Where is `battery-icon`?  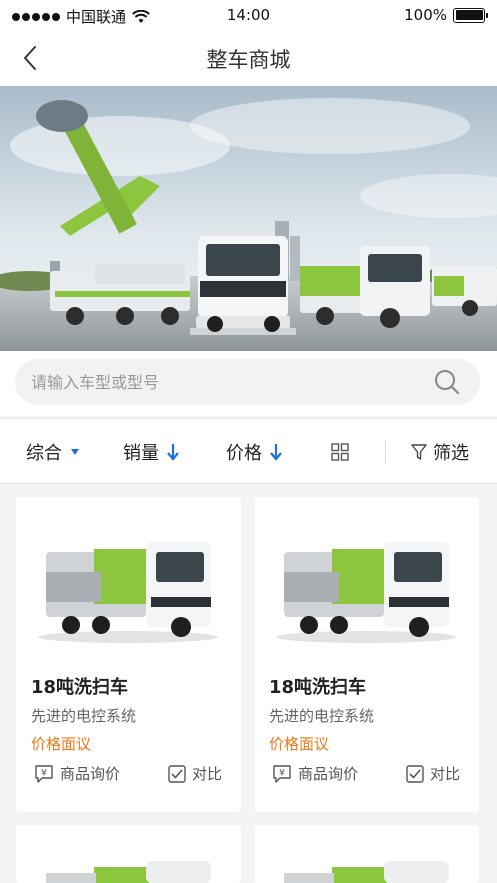
battery-icon is located at coordinates (470, 15).